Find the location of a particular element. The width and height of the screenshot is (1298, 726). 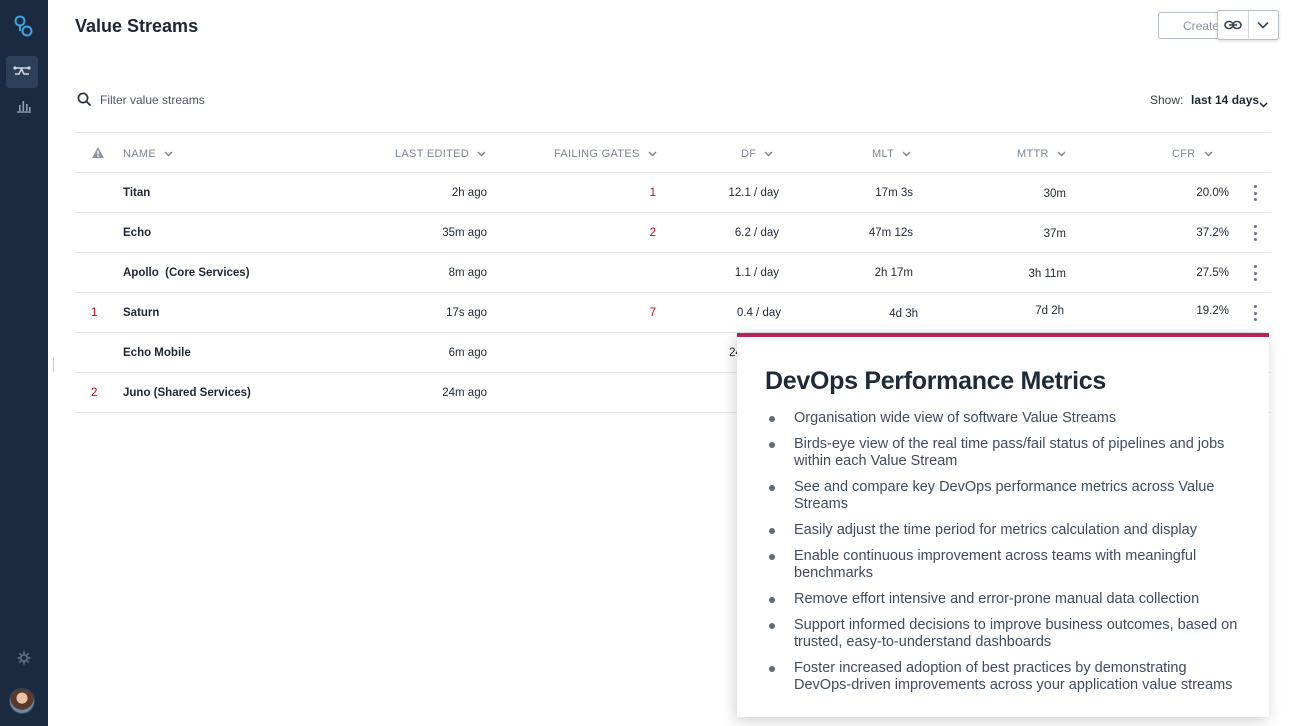

stream-name: Echo Mobile is located at coordinates (157, 353).